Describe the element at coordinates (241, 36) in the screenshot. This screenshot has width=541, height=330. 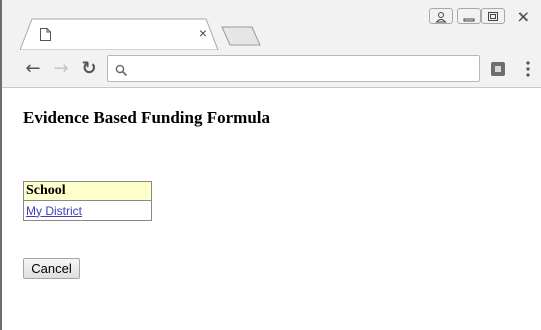
I see `new-tab-button` at that location.